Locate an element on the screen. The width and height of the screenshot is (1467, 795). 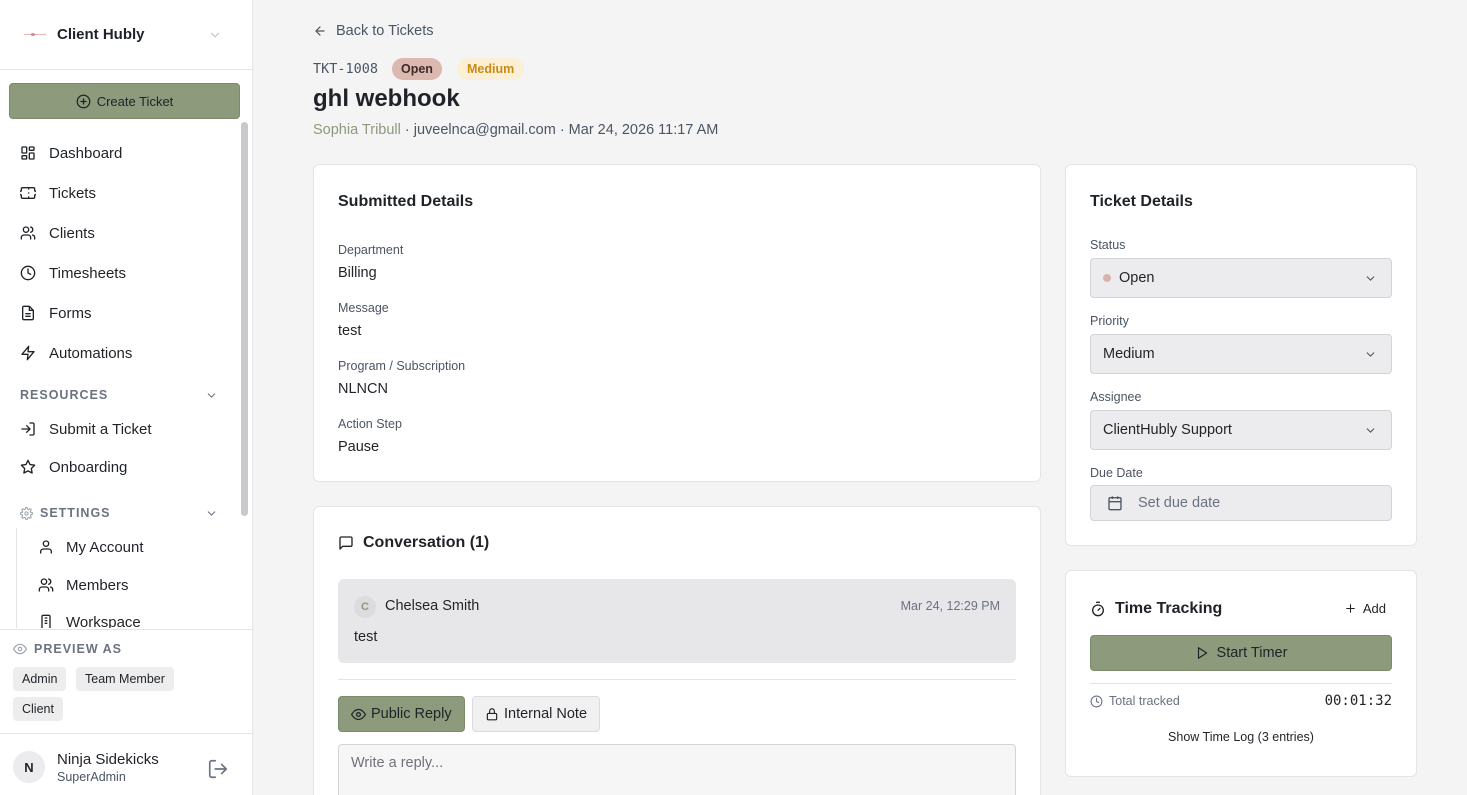
ticket-icon is located at coordinates (28, 193).